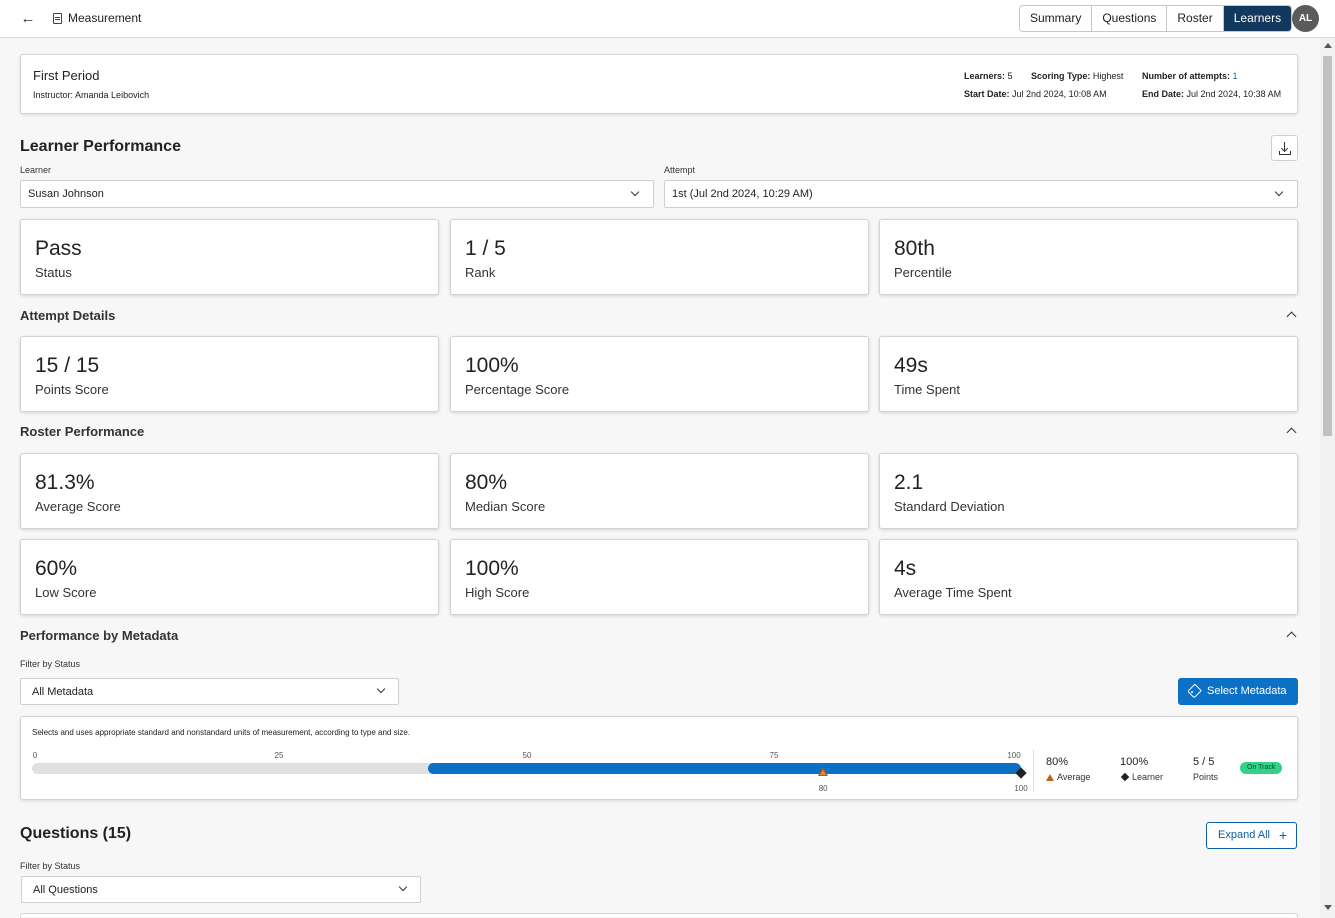 This screenshot has width=1335, height=918. What do you see at coordinates (28, 19) in the screenshot?
I see `back-arrow-icon: ←` at bounding box center [28, 19].